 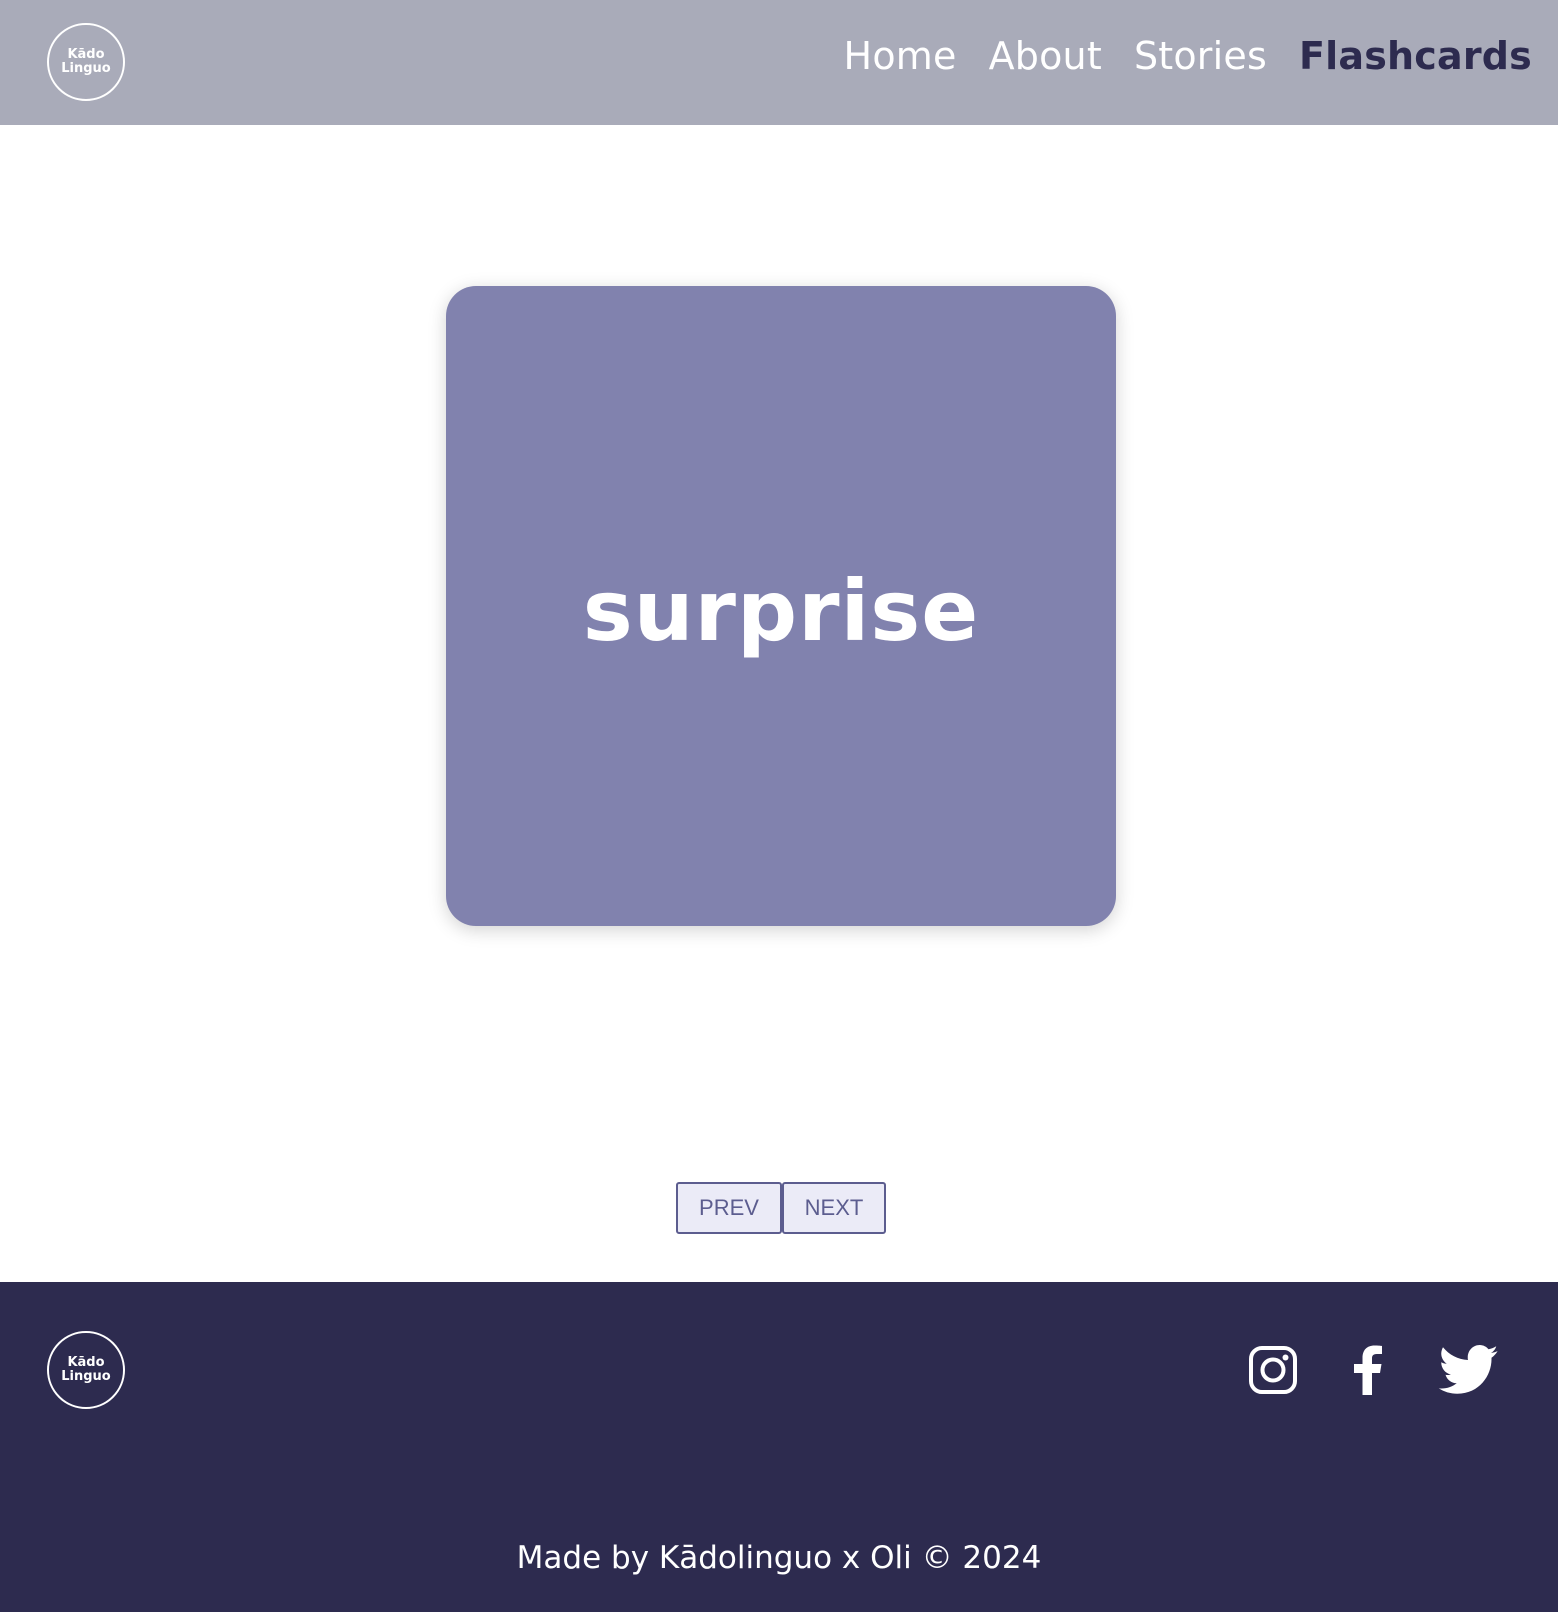 I want to click on facebook-icon, so click(x=1367, y=1370).